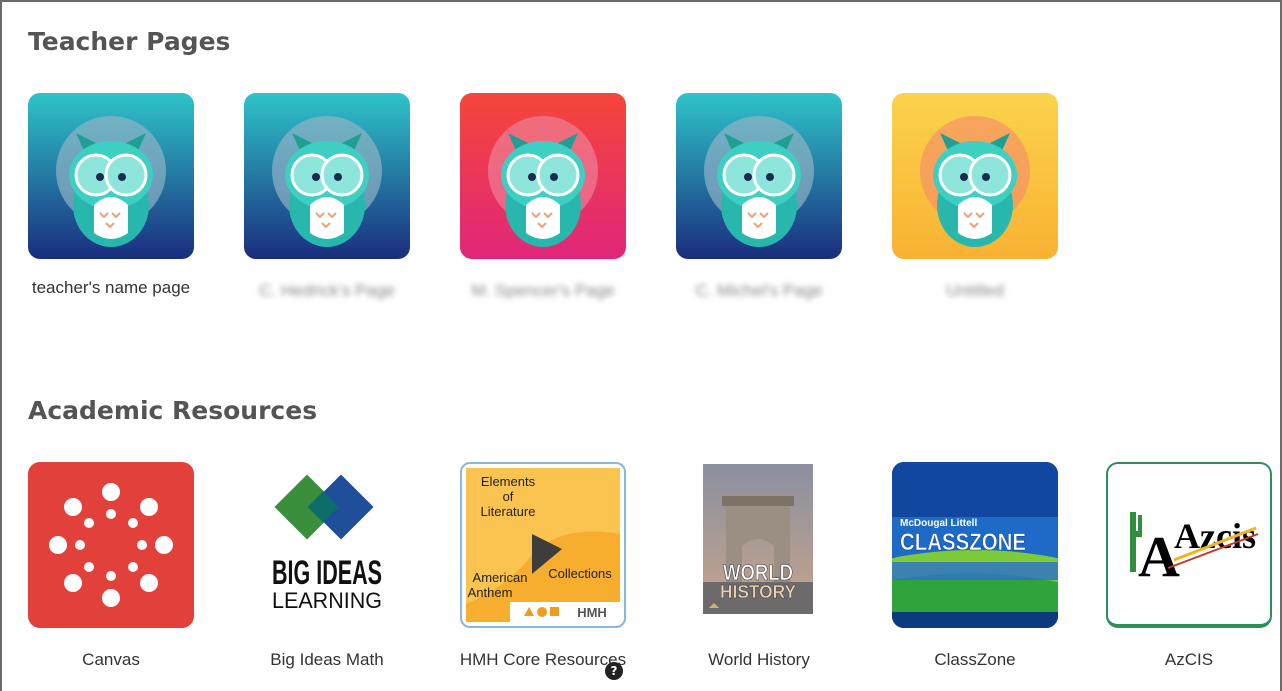 The height and width of the screenshot is (691, 1282). What do you see at coordinates (327, 660) in the screenshot?
I see `big-ideas-math-label: Big Ideas Math` at bounding box center [327, 660].